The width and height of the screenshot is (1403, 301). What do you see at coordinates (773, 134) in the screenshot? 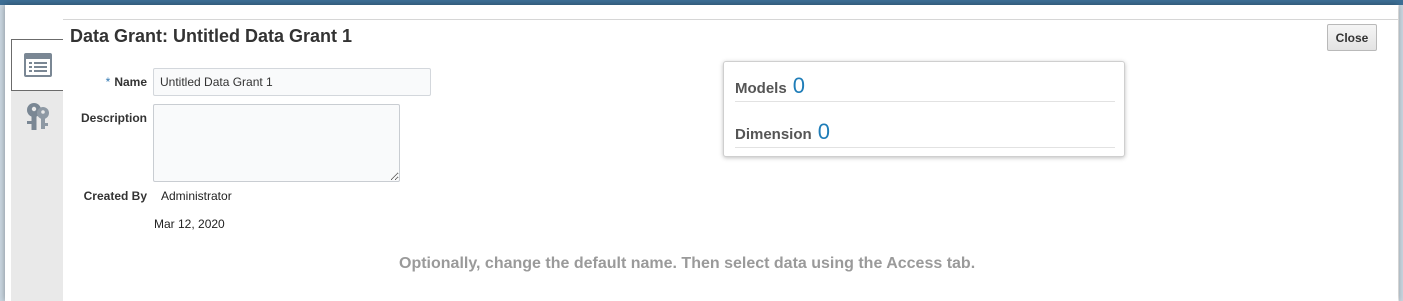
I see `dimension-label: Dimension` at bounding box center [773, 134].